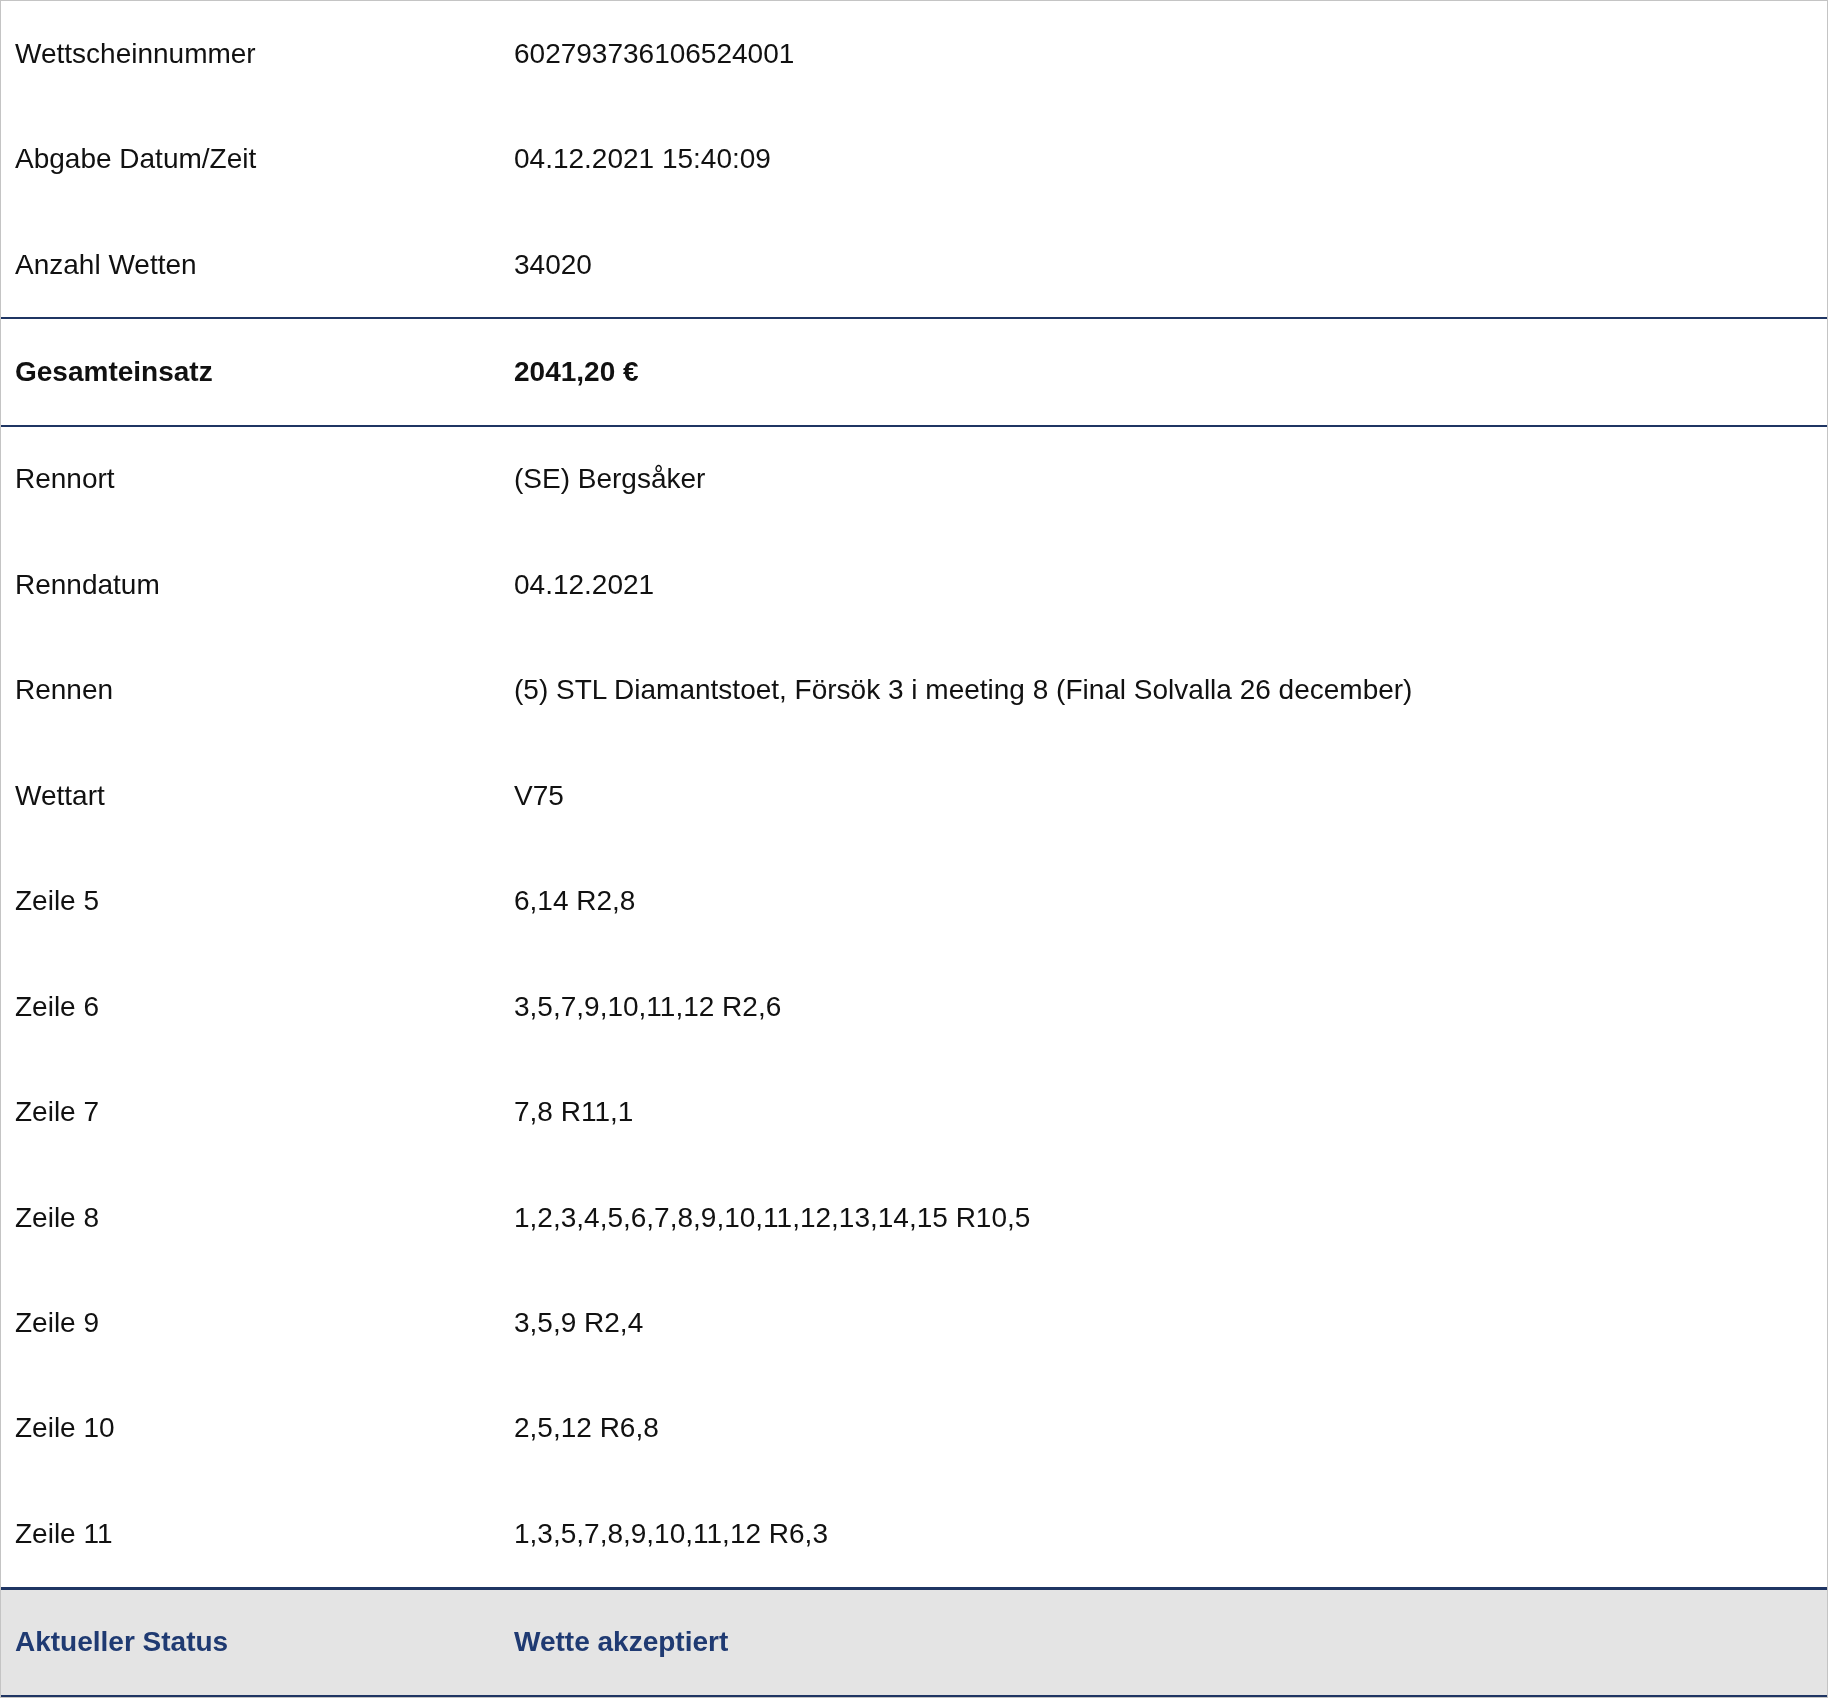 This screenshot has width=1828, height=1698. Describe the element at coordinates (577, 372) in the screenshot. I see `row-value: 2041,20 €` at that location.